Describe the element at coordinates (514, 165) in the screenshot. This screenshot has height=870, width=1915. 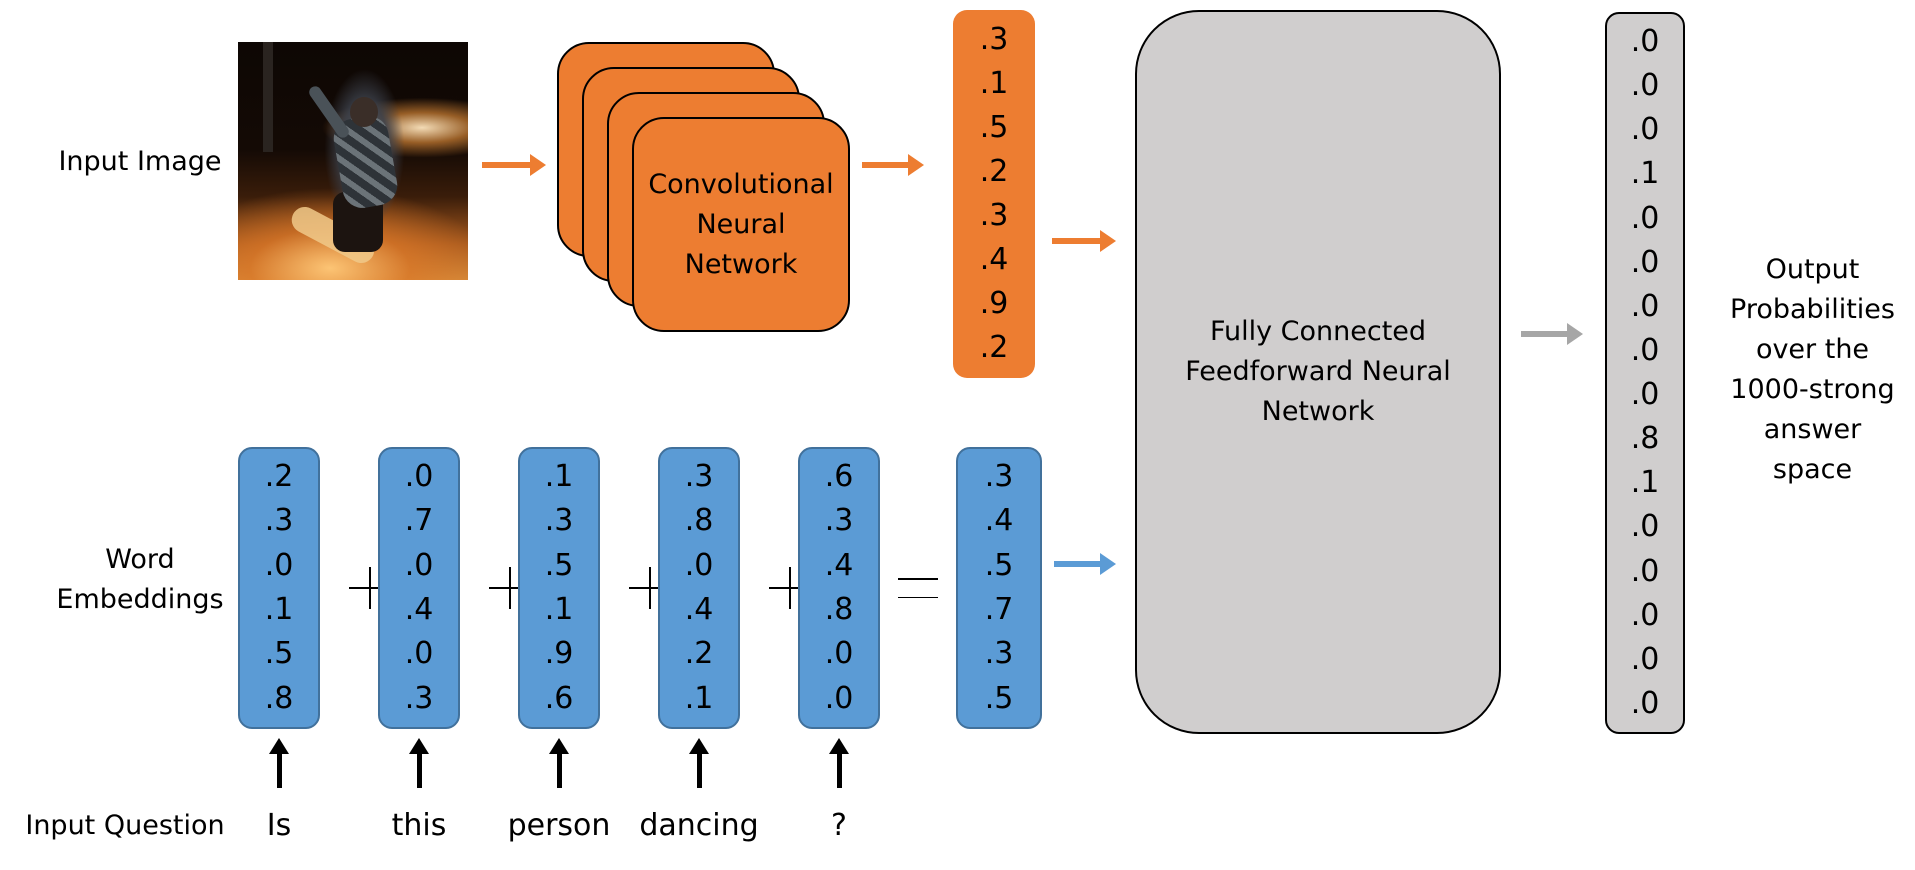
I see `arrow-image-to-cnn` at that location.